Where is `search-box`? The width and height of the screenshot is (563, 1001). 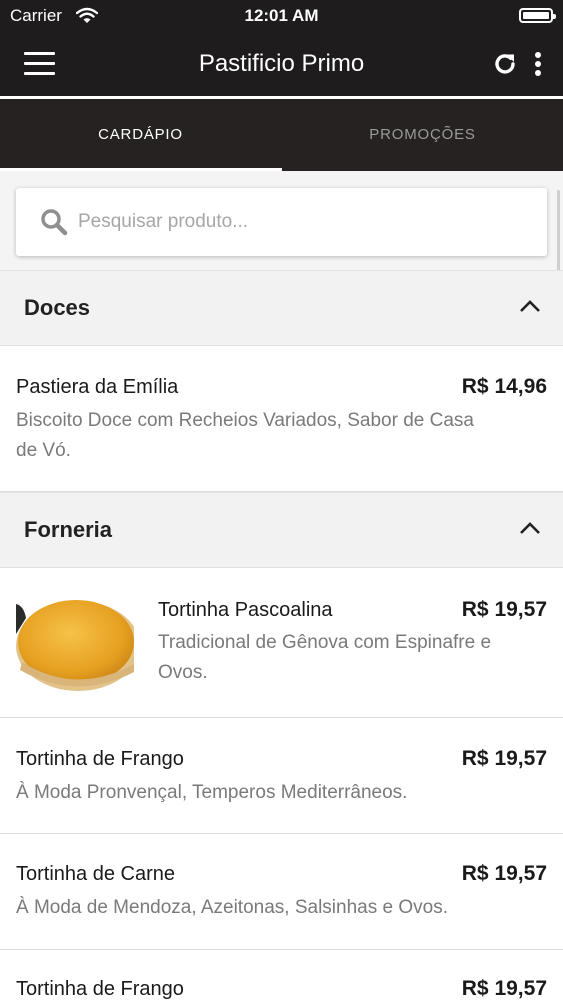
search-box is located at coordinates (281, 222).